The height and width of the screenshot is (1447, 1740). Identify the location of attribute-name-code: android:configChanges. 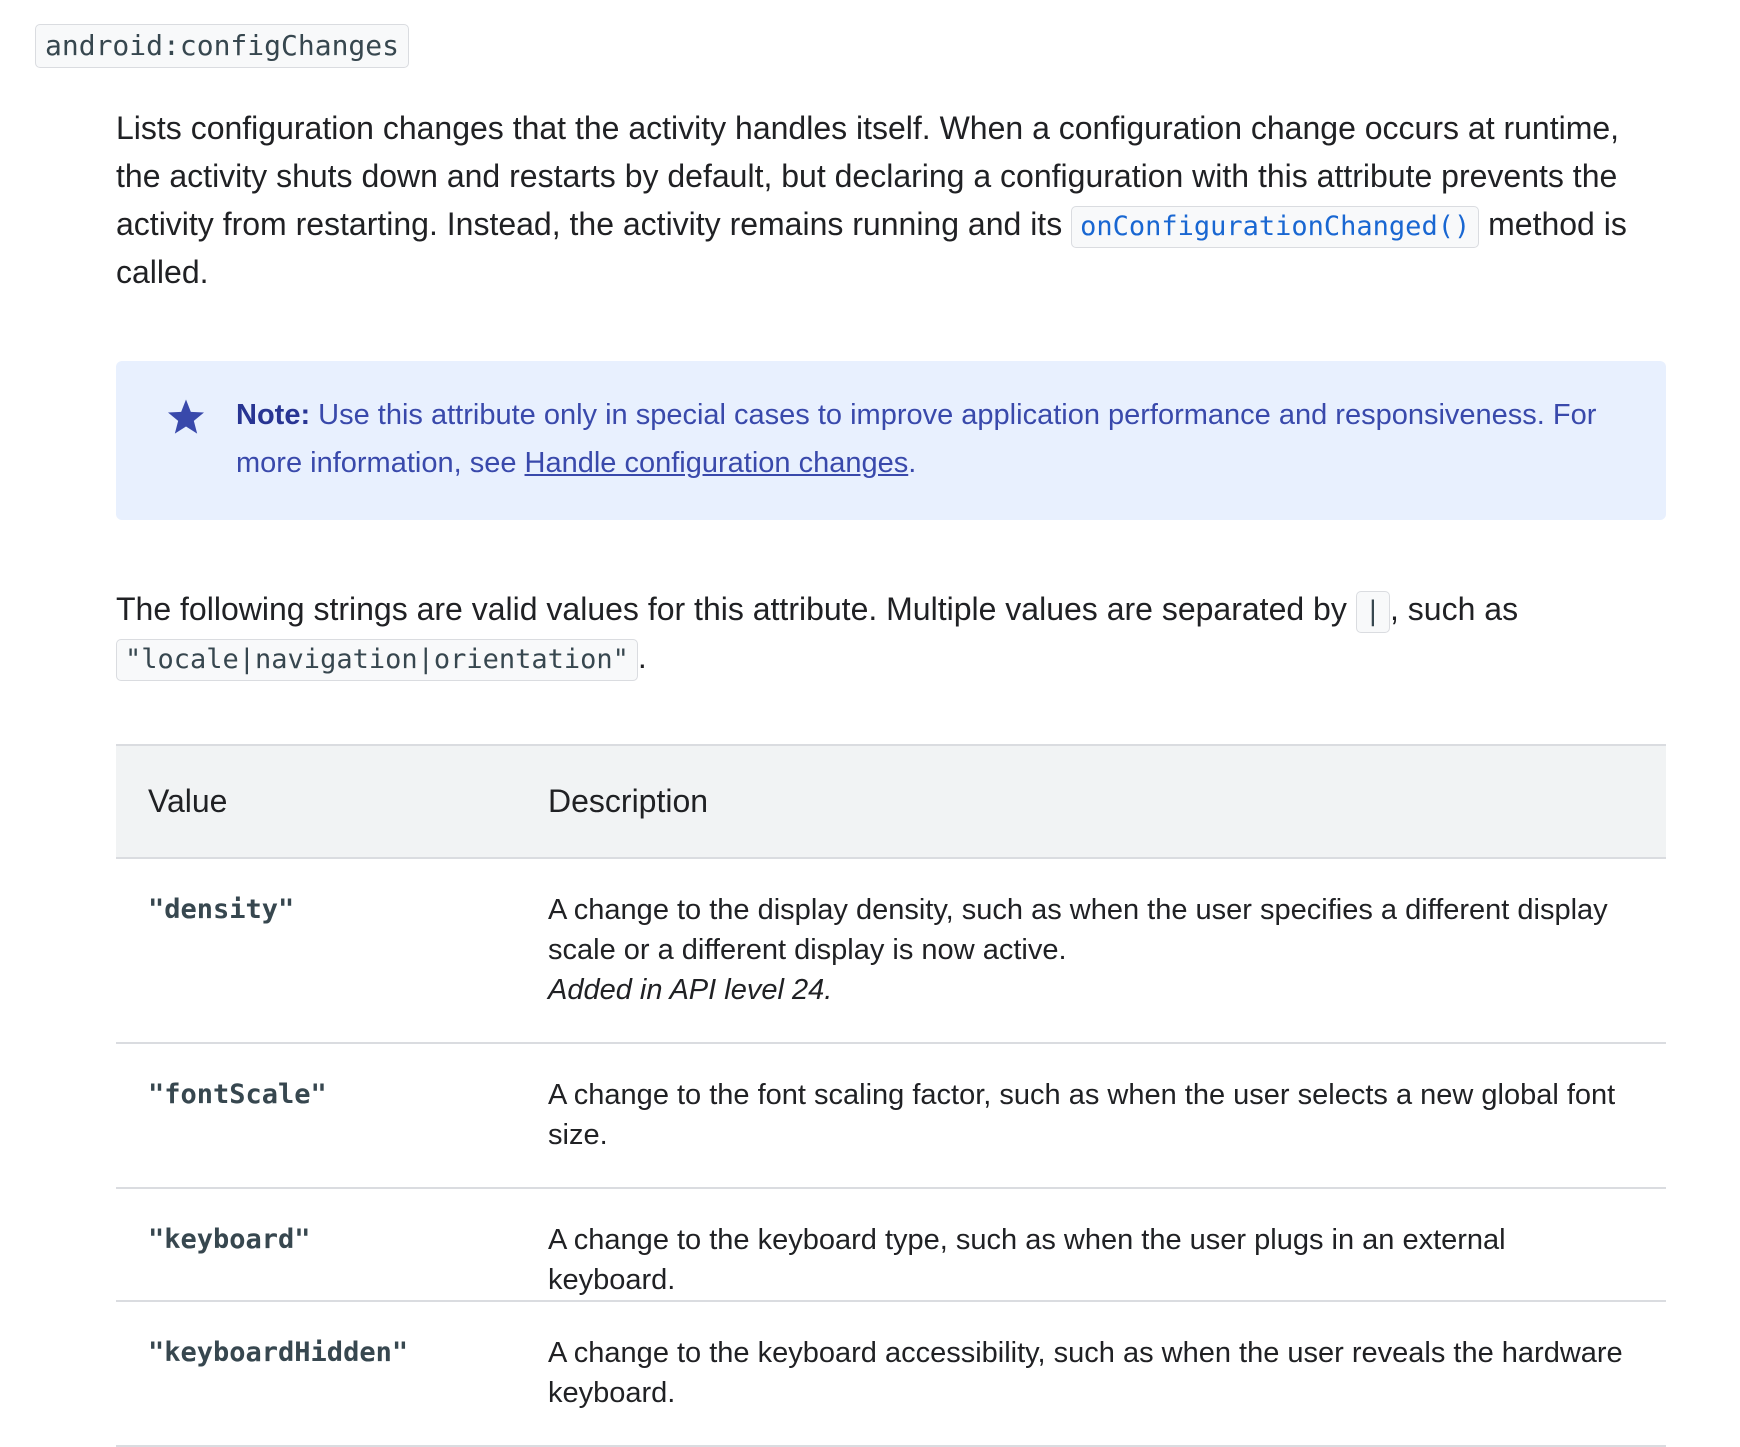
(222, 46).